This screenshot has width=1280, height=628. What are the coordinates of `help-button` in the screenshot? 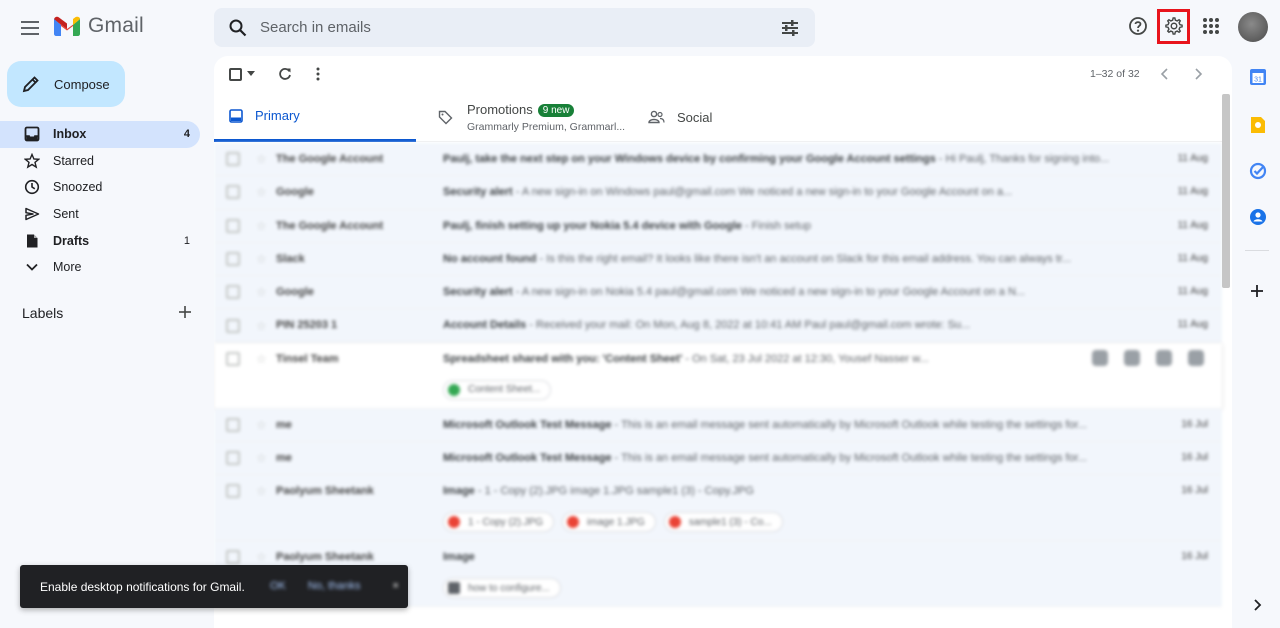 It's located at (1138, 26).